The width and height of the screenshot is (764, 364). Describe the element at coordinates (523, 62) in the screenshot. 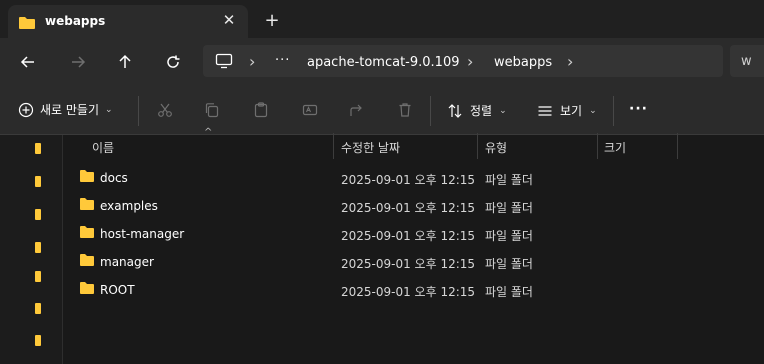

I see `breadcrumb-item-webapps: webapps` at that location.